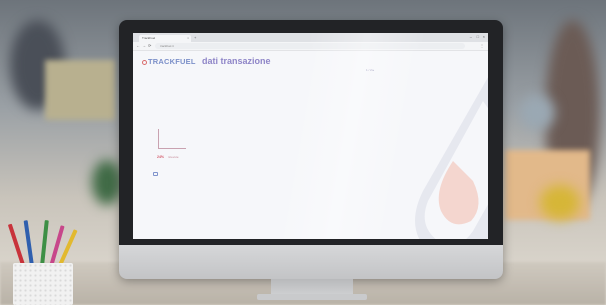  Describe the element at coordinates (158, 139) in the screenshot. I see `mini-chart-y-axis` at that location.